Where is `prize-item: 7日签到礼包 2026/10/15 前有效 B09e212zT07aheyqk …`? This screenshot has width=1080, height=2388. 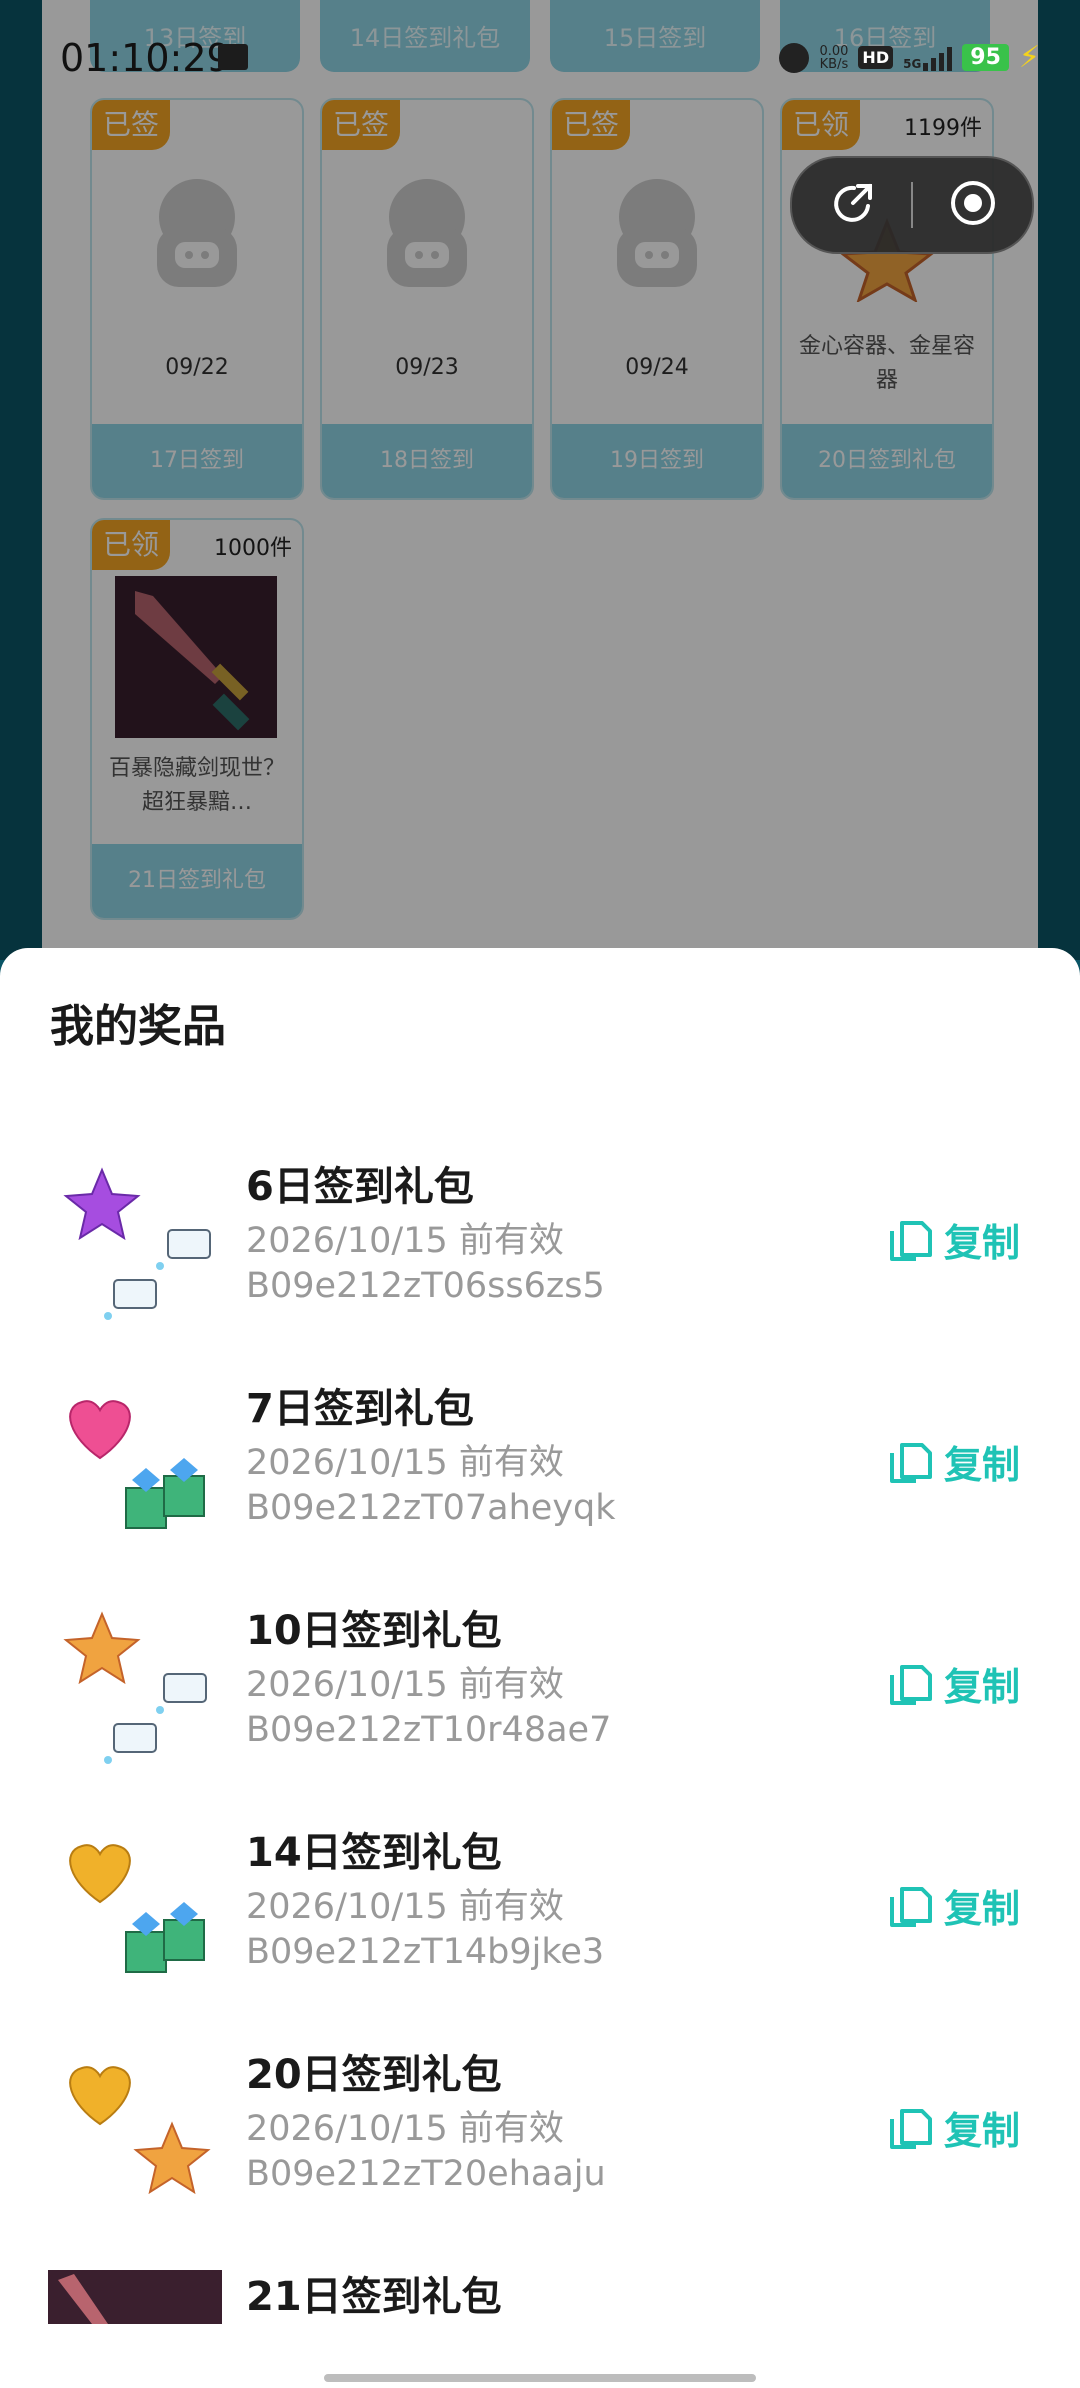 prize-item: 7日签到礼包 2026/10/15 前有效 B09e212zT07aheyqk … is located at coordinates (540, 1487).